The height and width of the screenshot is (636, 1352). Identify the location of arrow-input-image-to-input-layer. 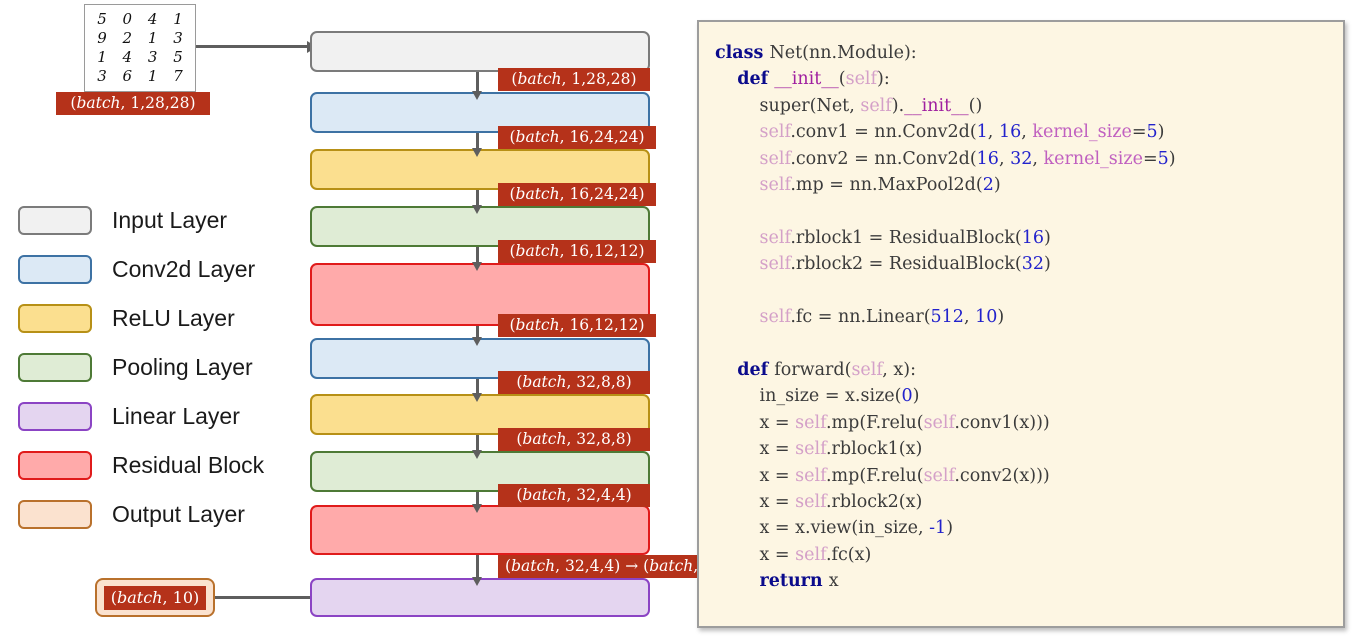
(256, 46).